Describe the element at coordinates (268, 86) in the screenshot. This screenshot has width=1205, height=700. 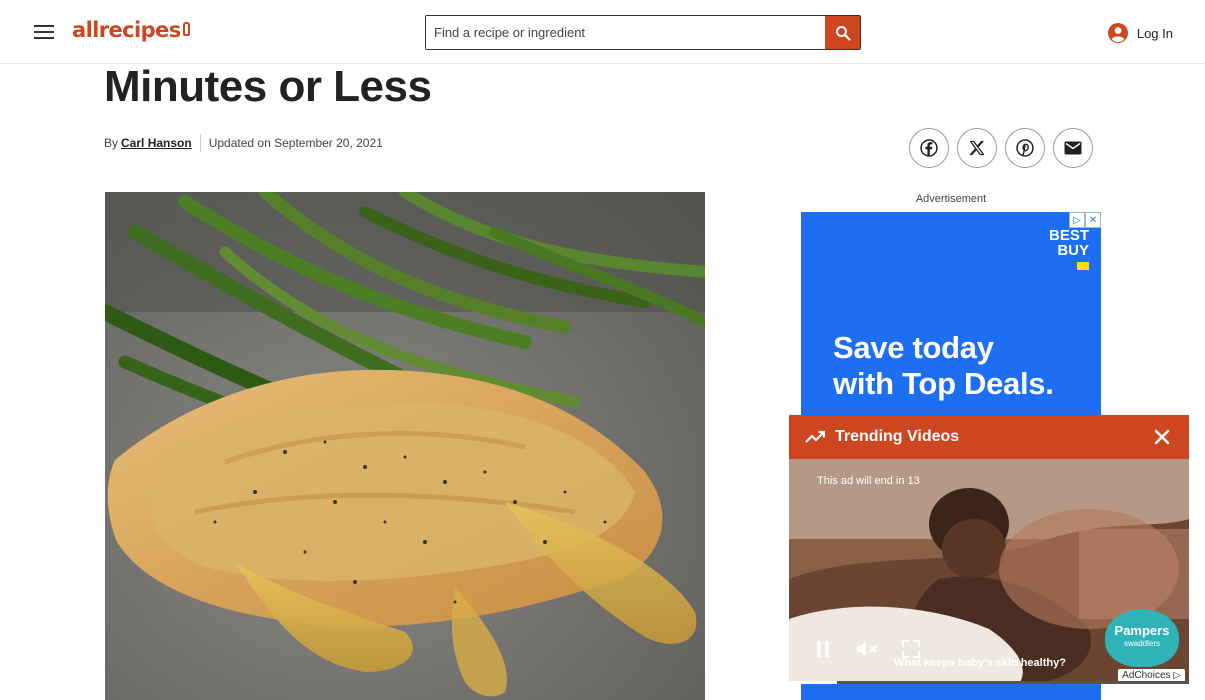
I see `article-title: Minutes or Less` at that location.